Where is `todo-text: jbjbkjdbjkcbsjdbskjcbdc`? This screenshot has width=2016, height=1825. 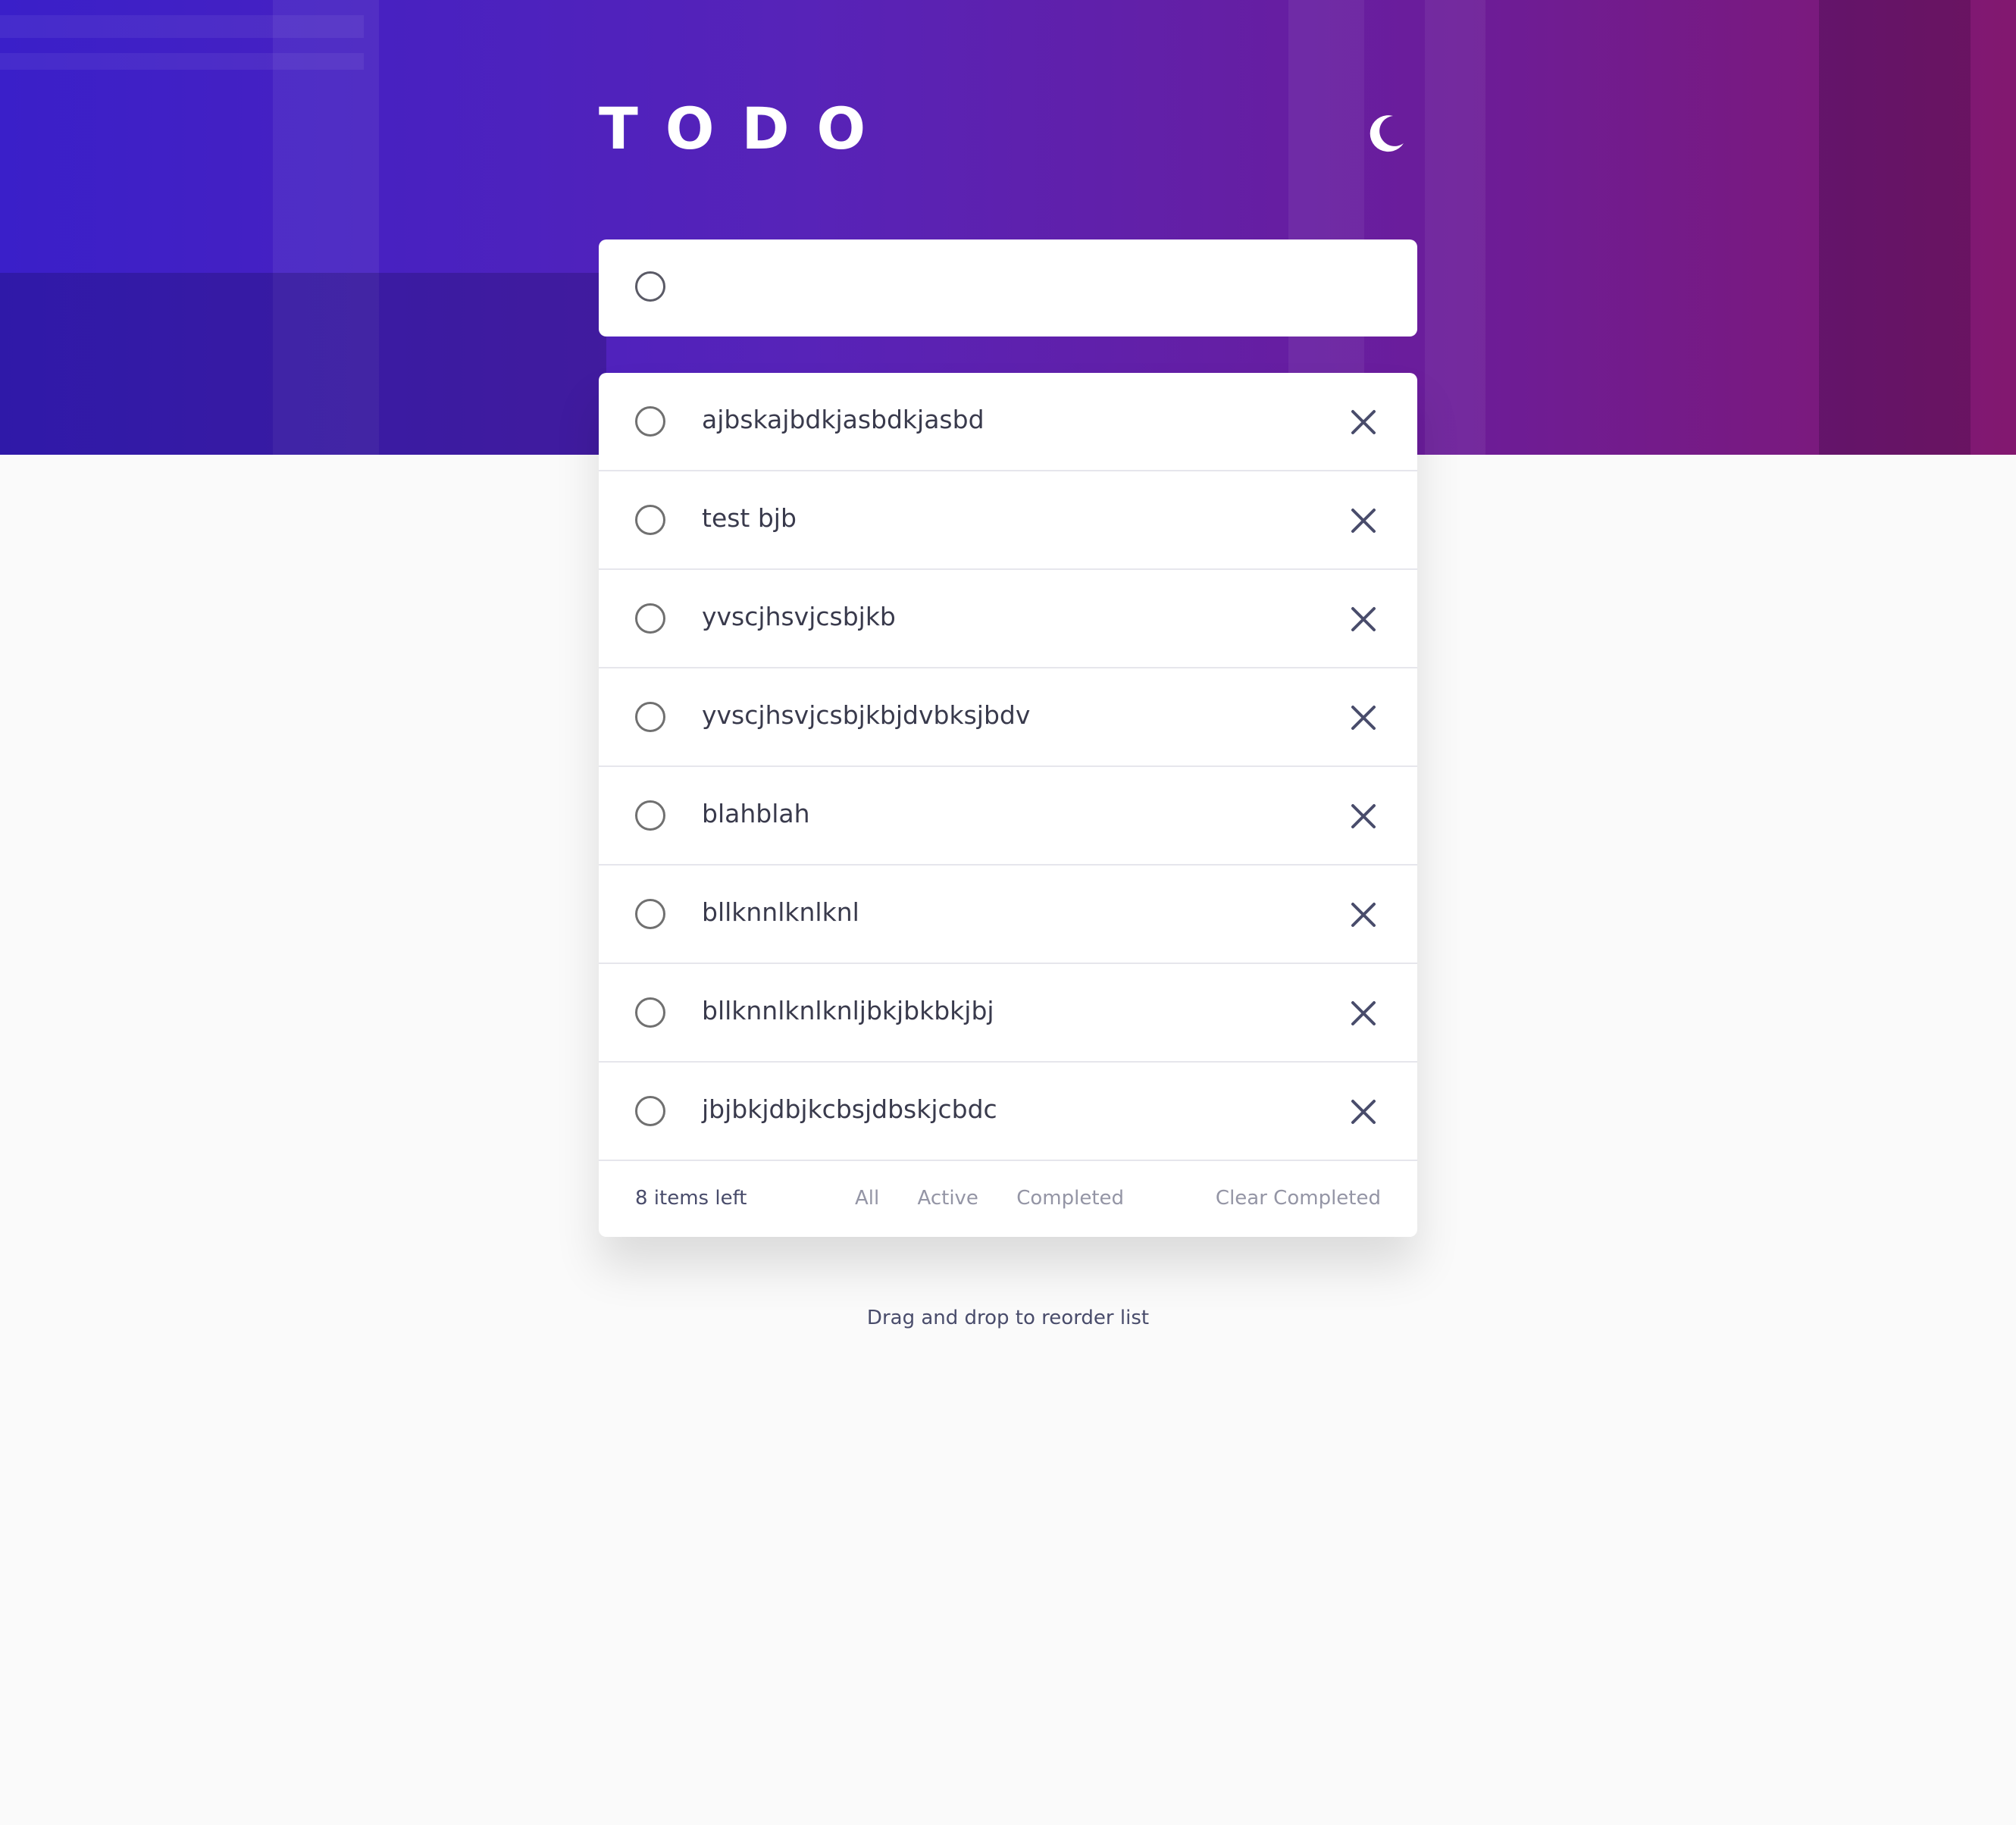
todo-text: jbjbkjdbjkcbsjdbskjcbdc is located at coordinates (849, 1109).